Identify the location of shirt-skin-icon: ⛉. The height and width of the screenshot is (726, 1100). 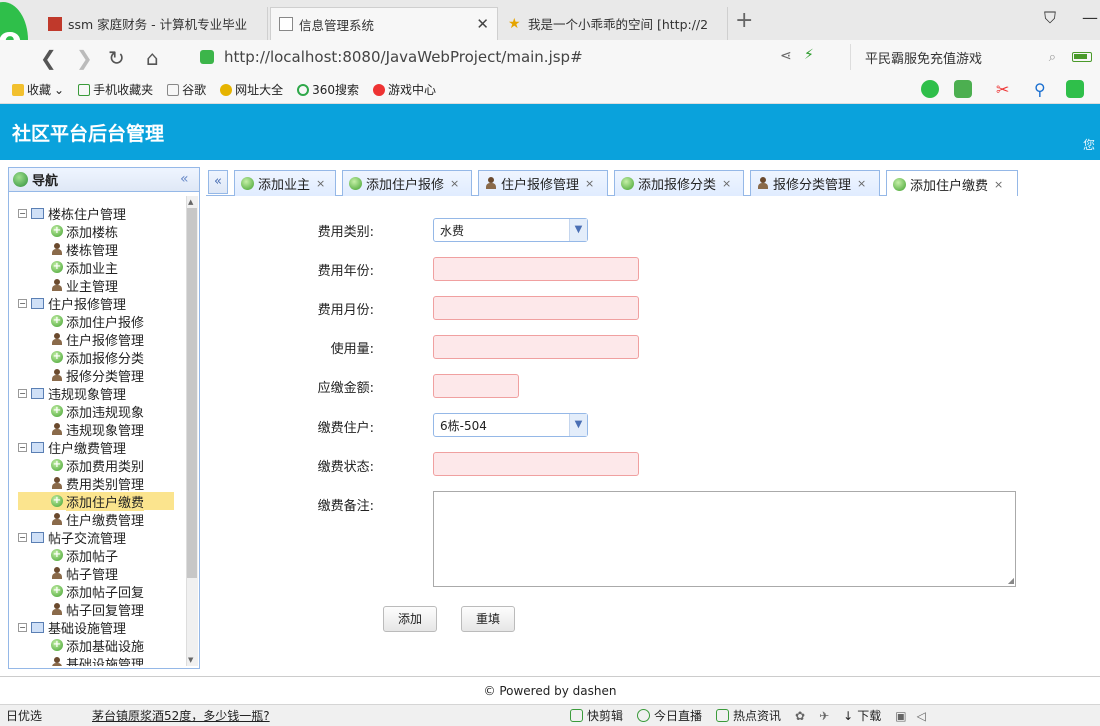
(1050, 18).